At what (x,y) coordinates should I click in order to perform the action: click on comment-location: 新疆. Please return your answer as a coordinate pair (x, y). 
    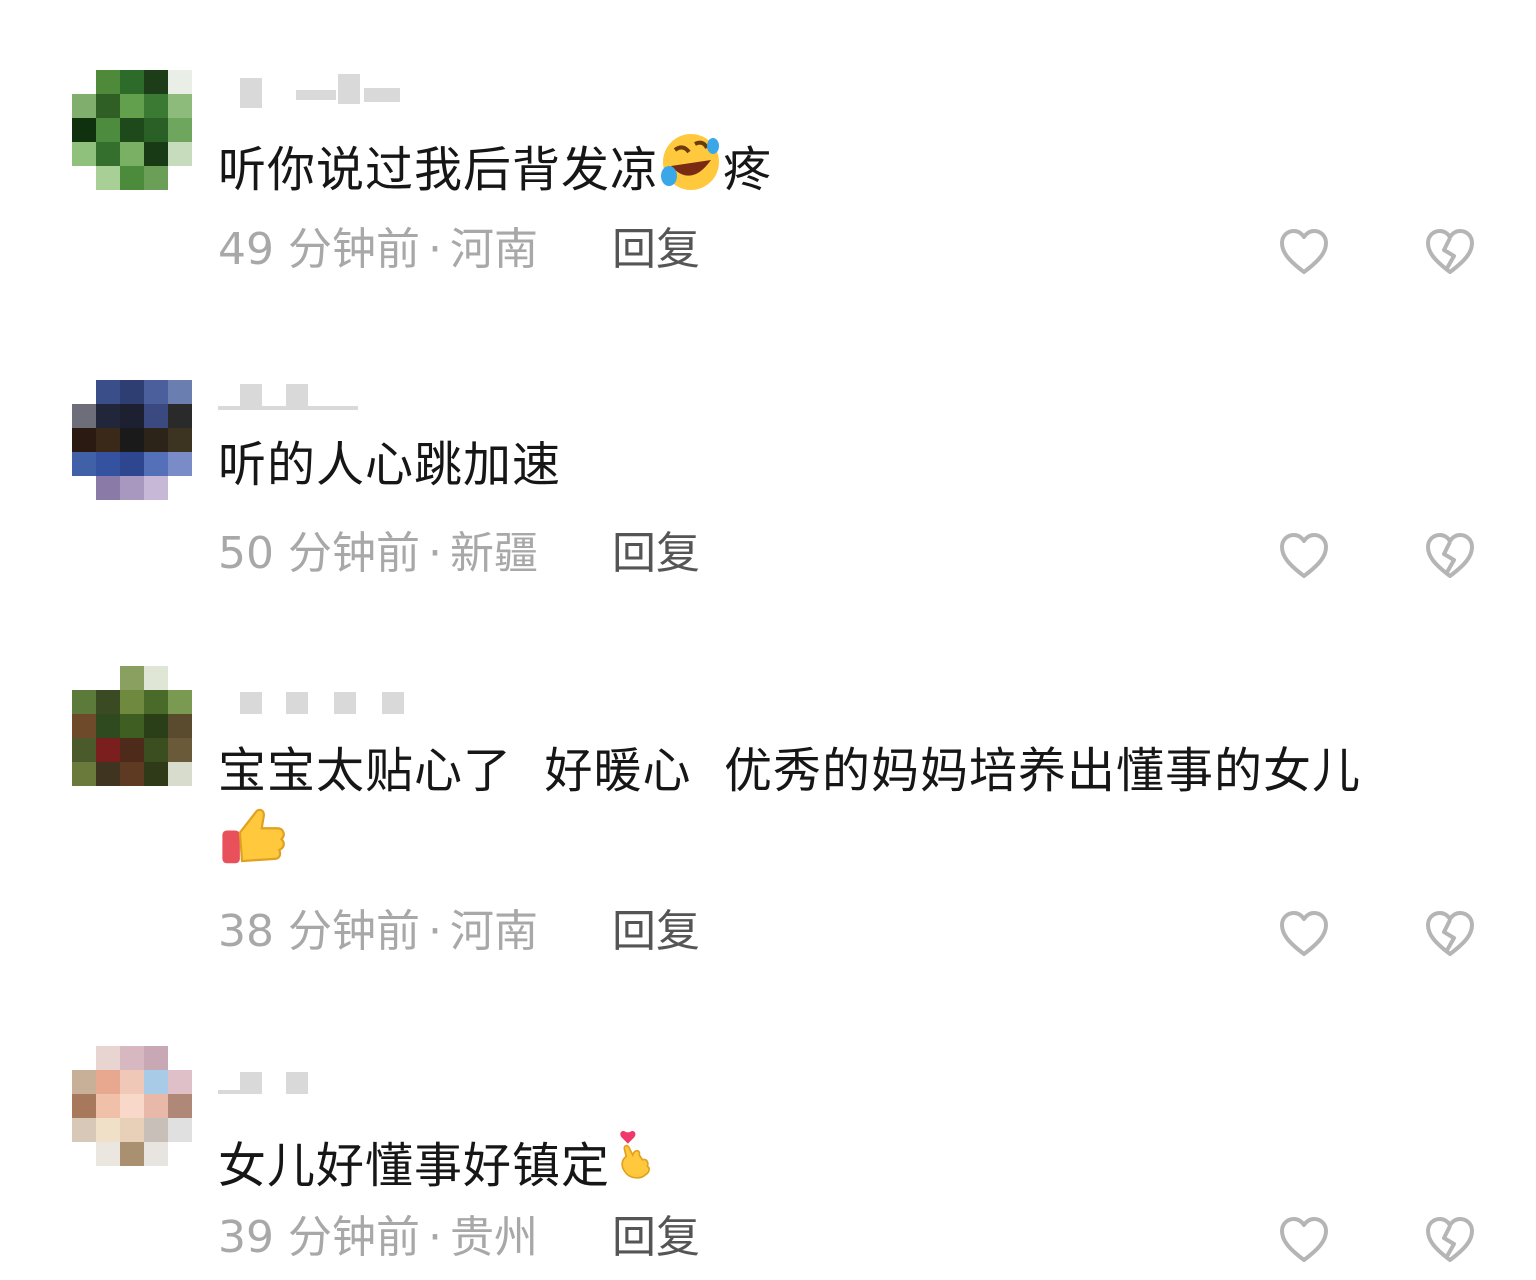
    Looking at the image, I should click on (493, 553).